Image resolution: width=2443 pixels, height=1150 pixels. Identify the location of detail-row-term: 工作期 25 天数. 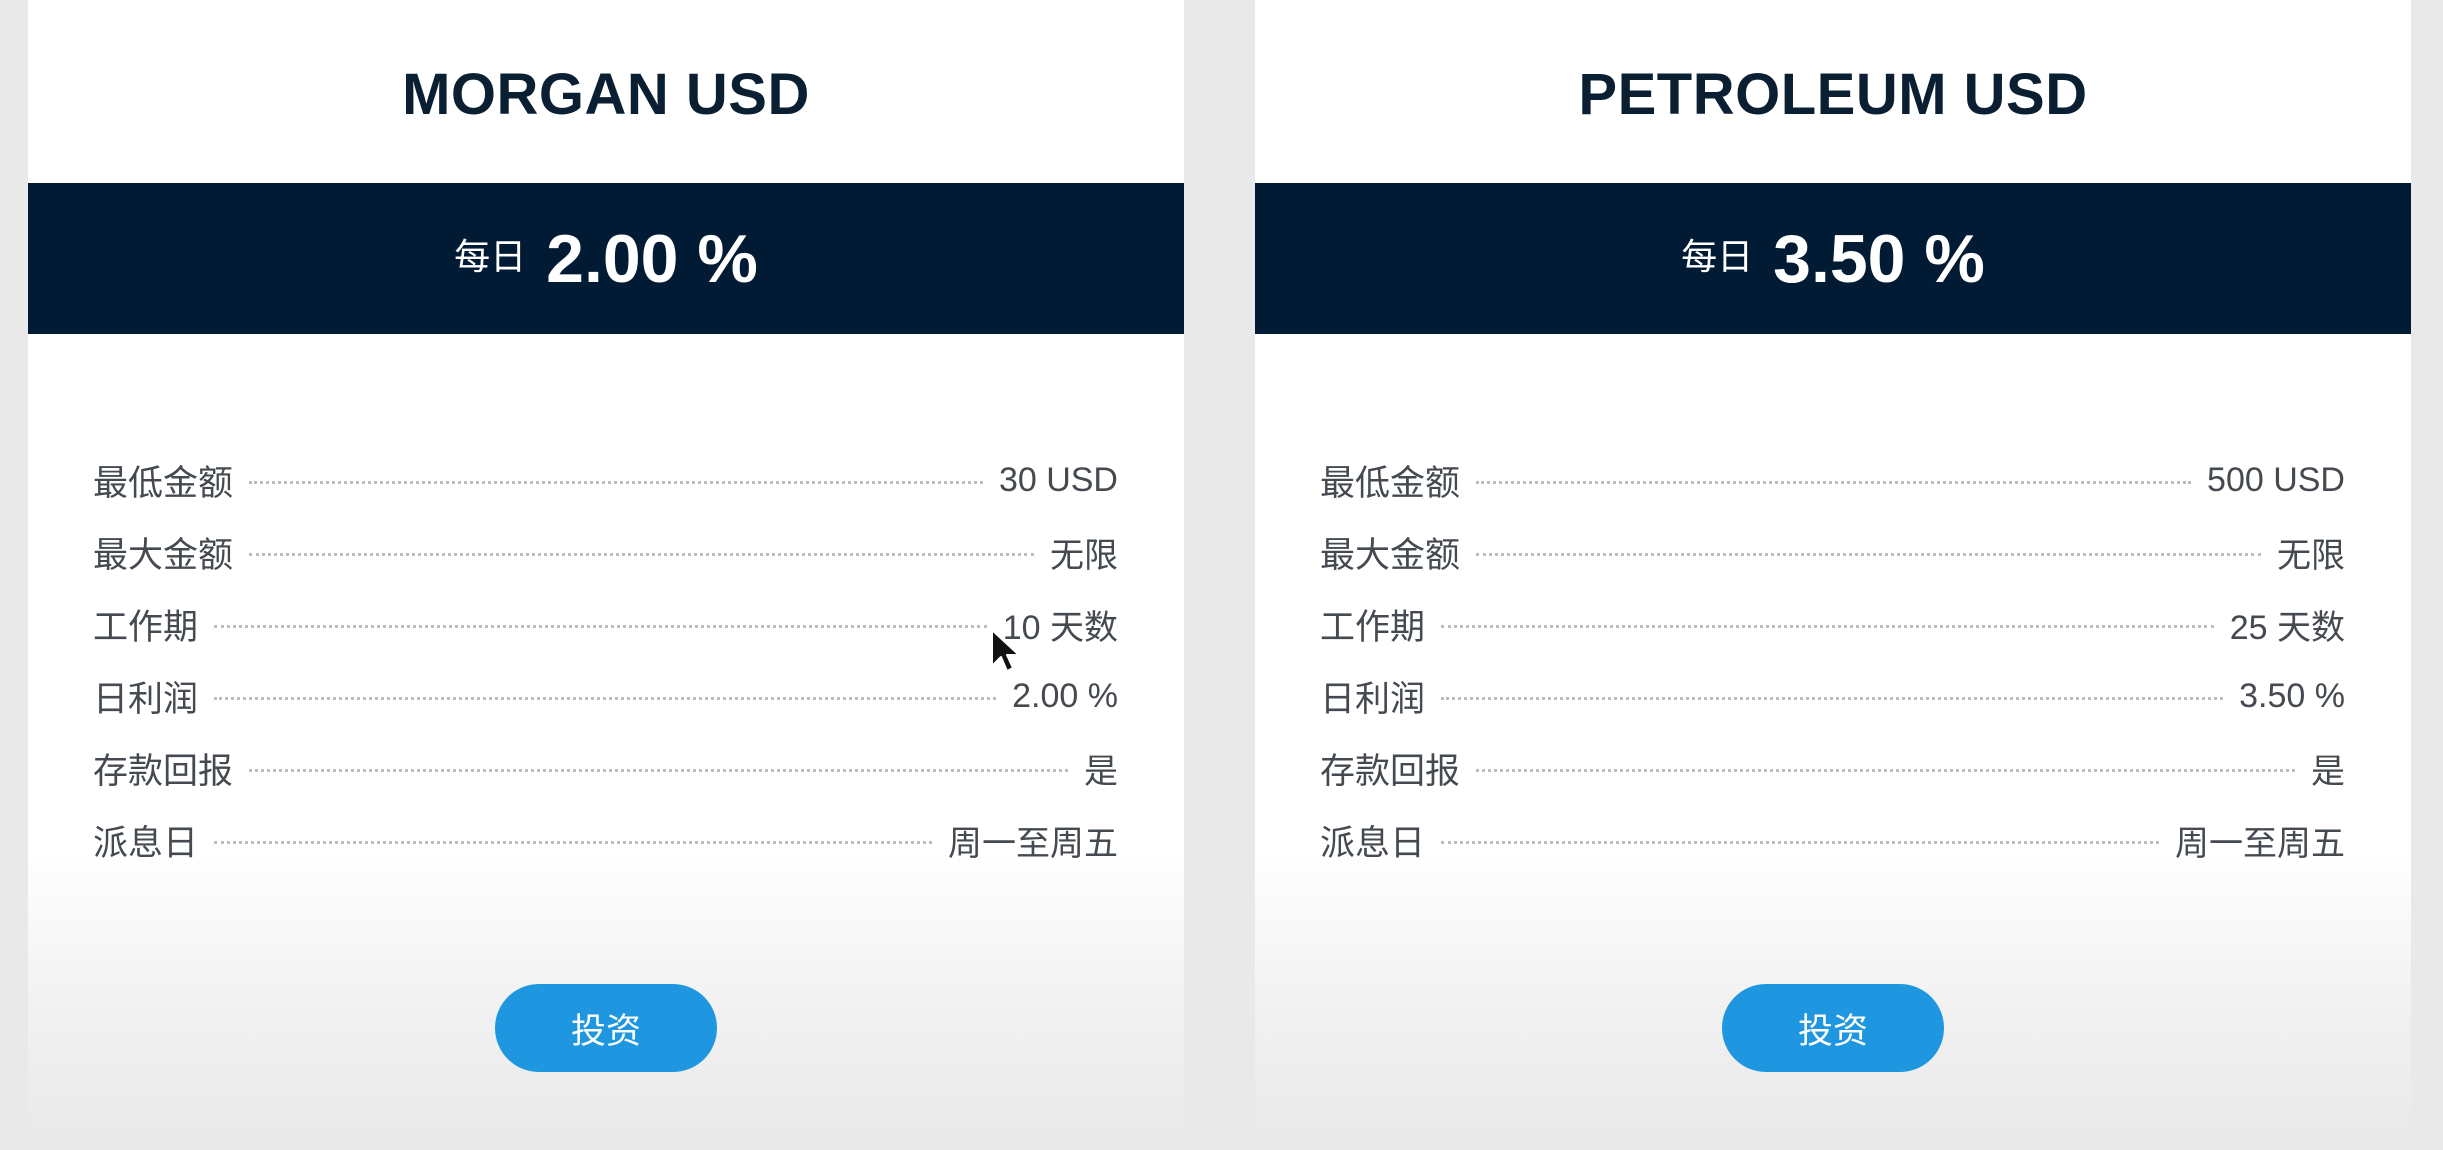
(1832, 624).